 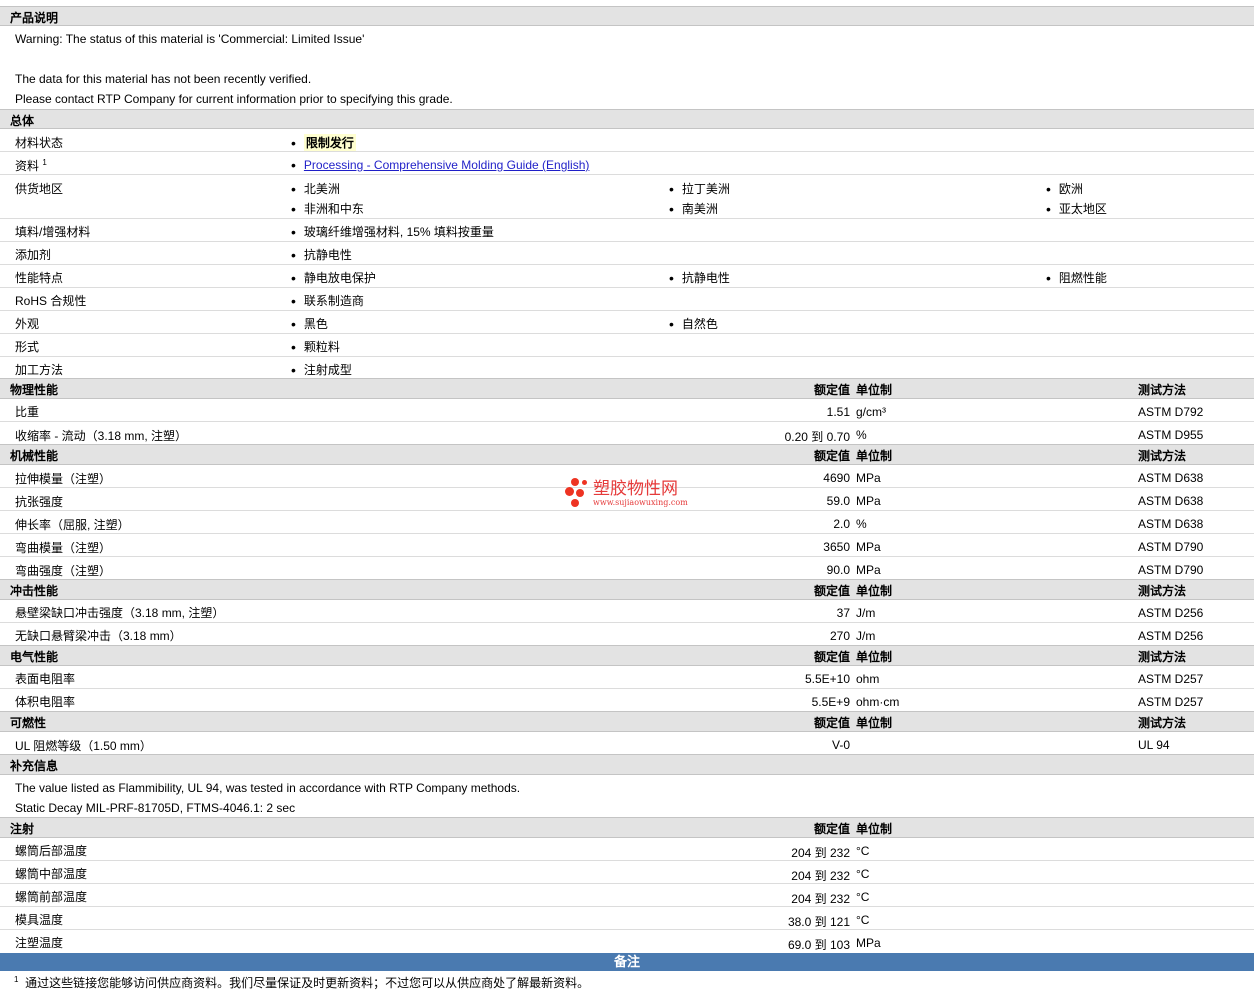 What do you see at coordinates (22, 829) in the screenshot?
I see `section-title: 注射` at bounding box center [22, 829].